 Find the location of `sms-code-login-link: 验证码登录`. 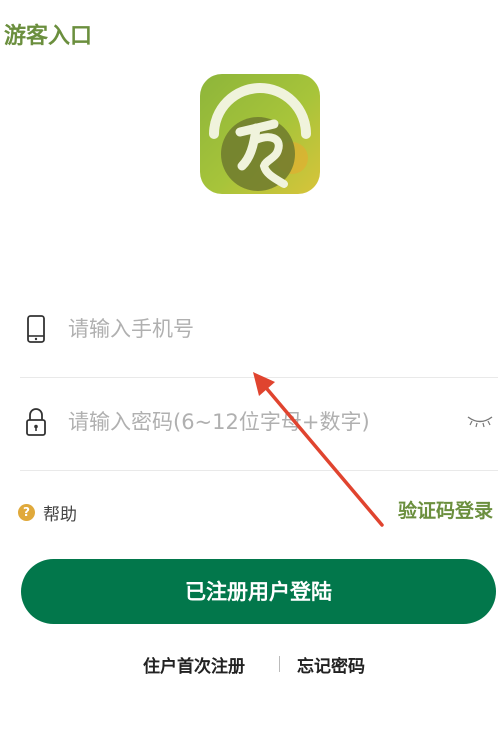

sms-code-login-link: 验证码登录 is located at coordinates (445, 509).